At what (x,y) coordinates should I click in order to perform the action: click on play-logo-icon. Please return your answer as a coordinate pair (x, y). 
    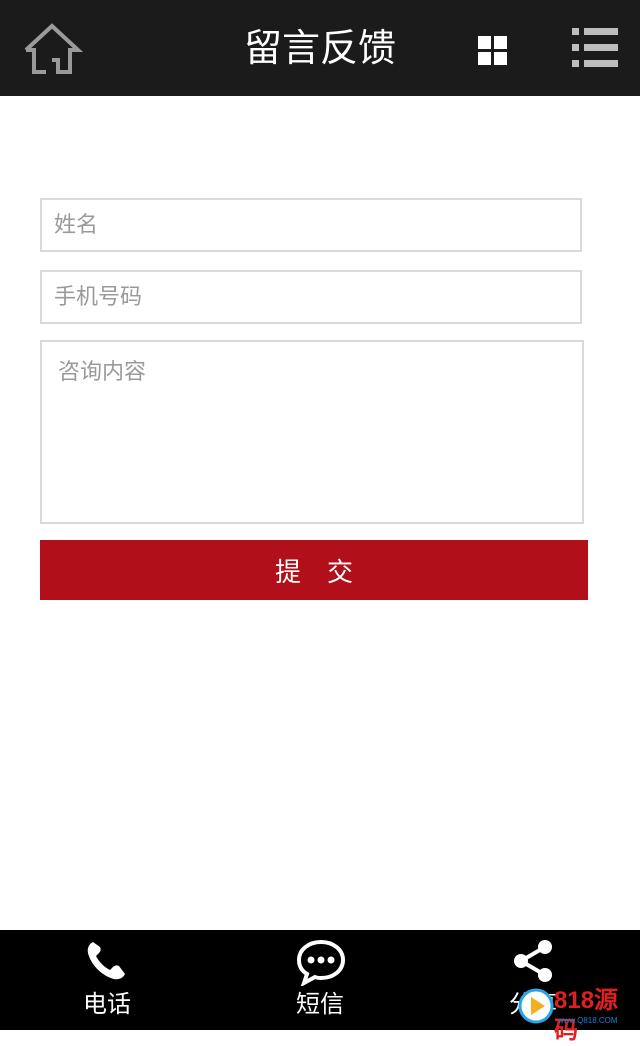
    Looking at the image, I should click on (536, 1006).